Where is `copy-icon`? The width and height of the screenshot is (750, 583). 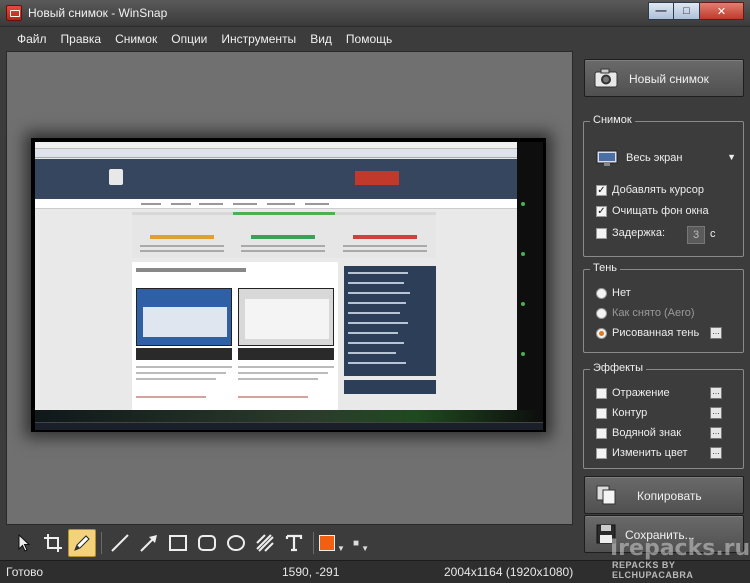 copy-icon is located at coordinates (606, 495).